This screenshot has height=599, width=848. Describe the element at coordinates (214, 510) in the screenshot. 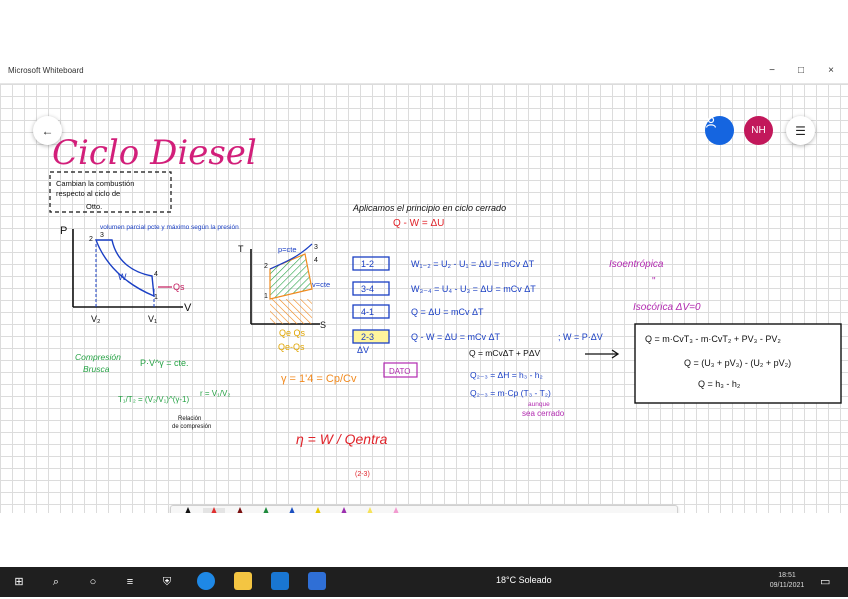

I see `pen-red-tool` at that location.